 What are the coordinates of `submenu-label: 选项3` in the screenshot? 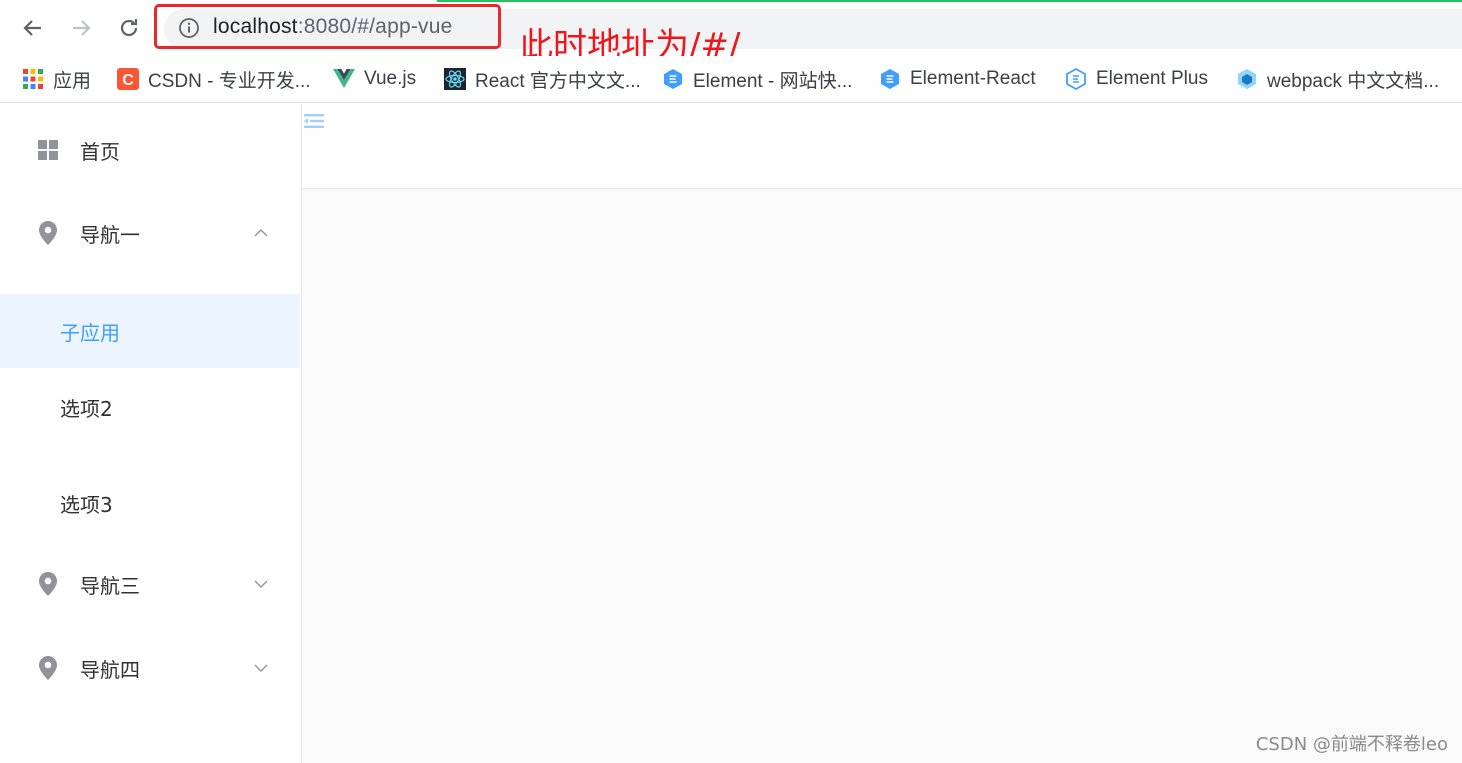 It's located at (86, 504).